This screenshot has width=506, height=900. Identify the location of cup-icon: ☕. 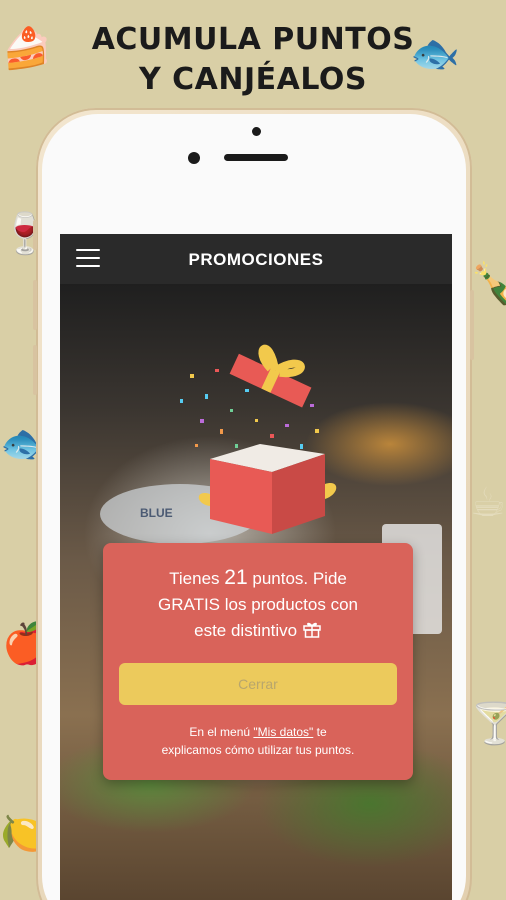
(488, 503).